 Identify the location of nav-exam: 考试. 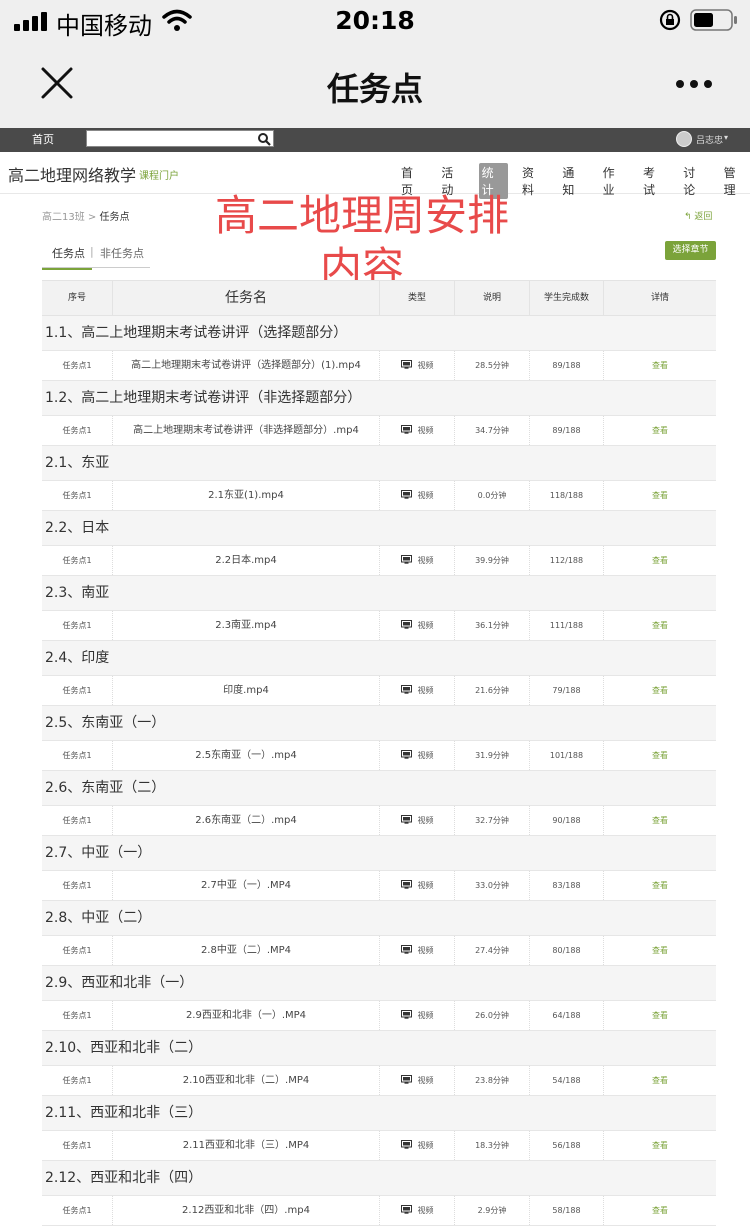
(654, 181).